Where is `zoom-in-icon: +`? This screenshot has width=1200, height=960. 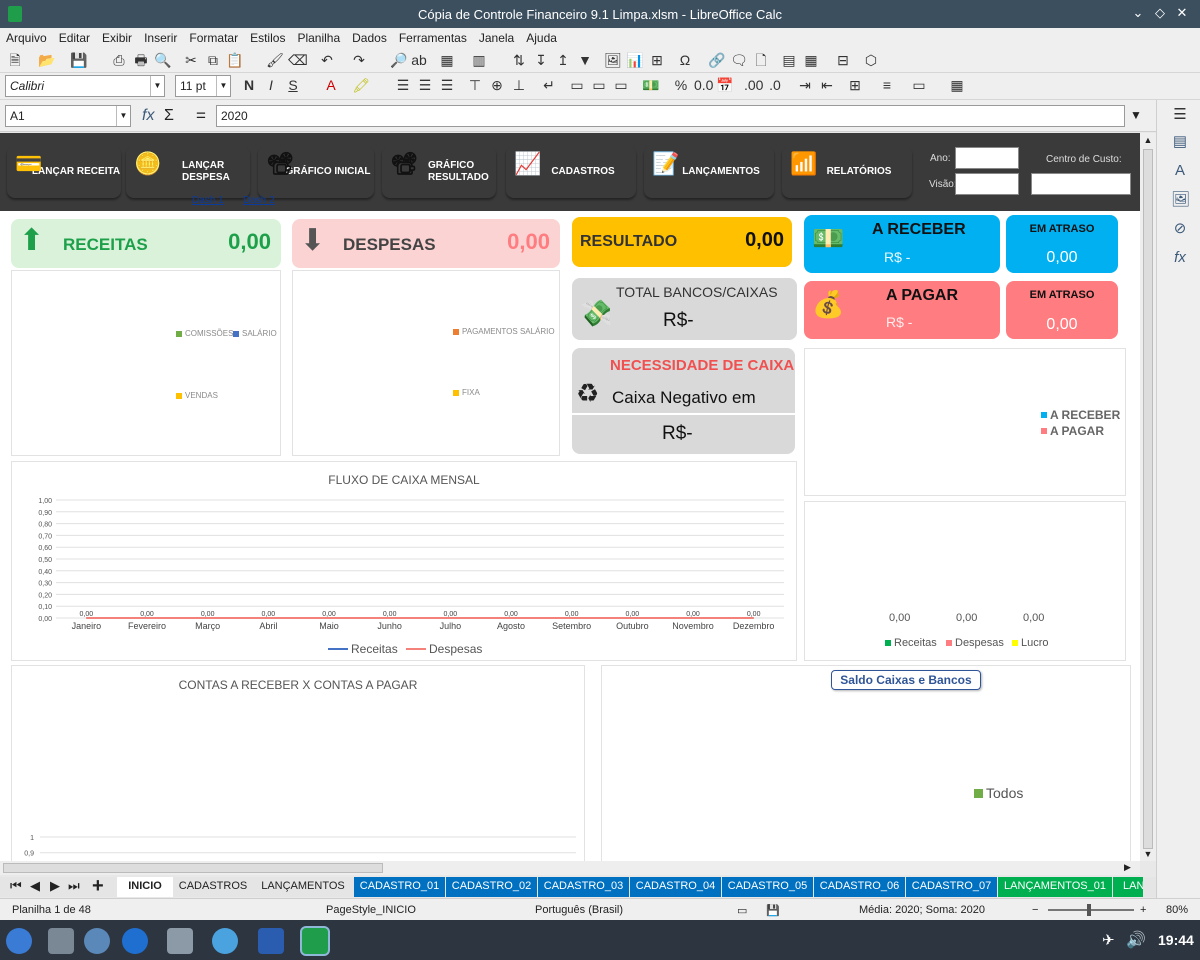
zoom-in-icon: + is located at coordinates (1143, 910).